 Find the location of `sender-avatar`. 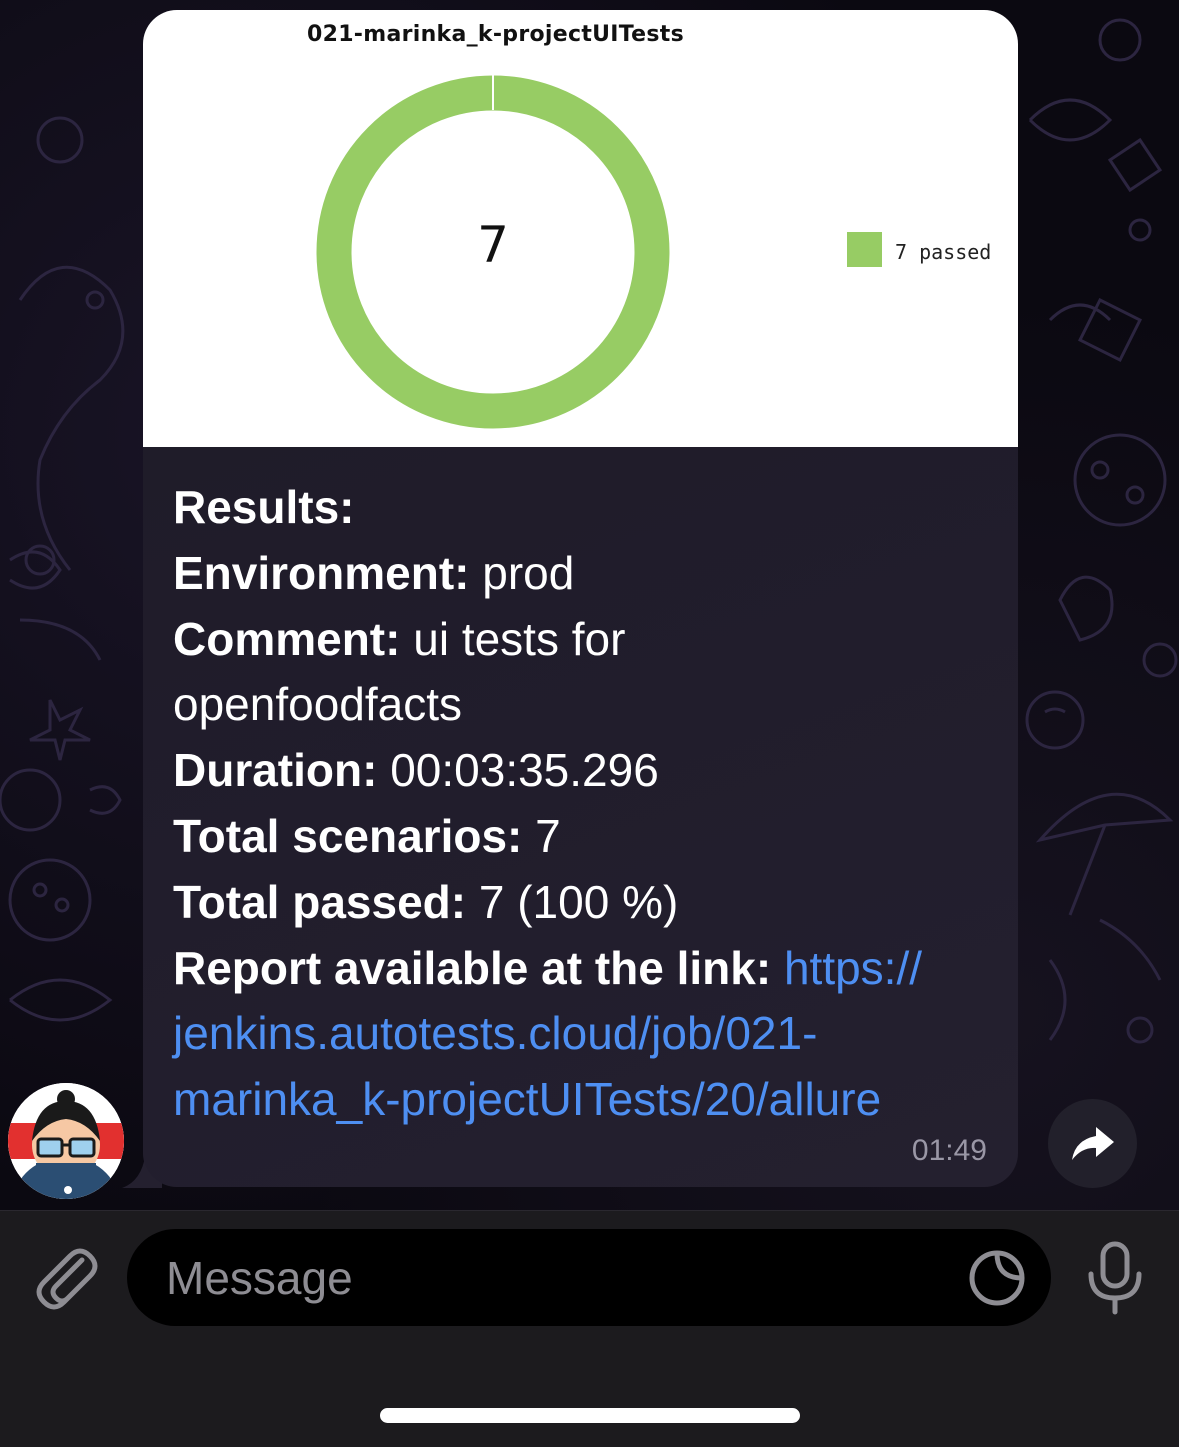

sender-avatar is located at coordinates (66, 1141).